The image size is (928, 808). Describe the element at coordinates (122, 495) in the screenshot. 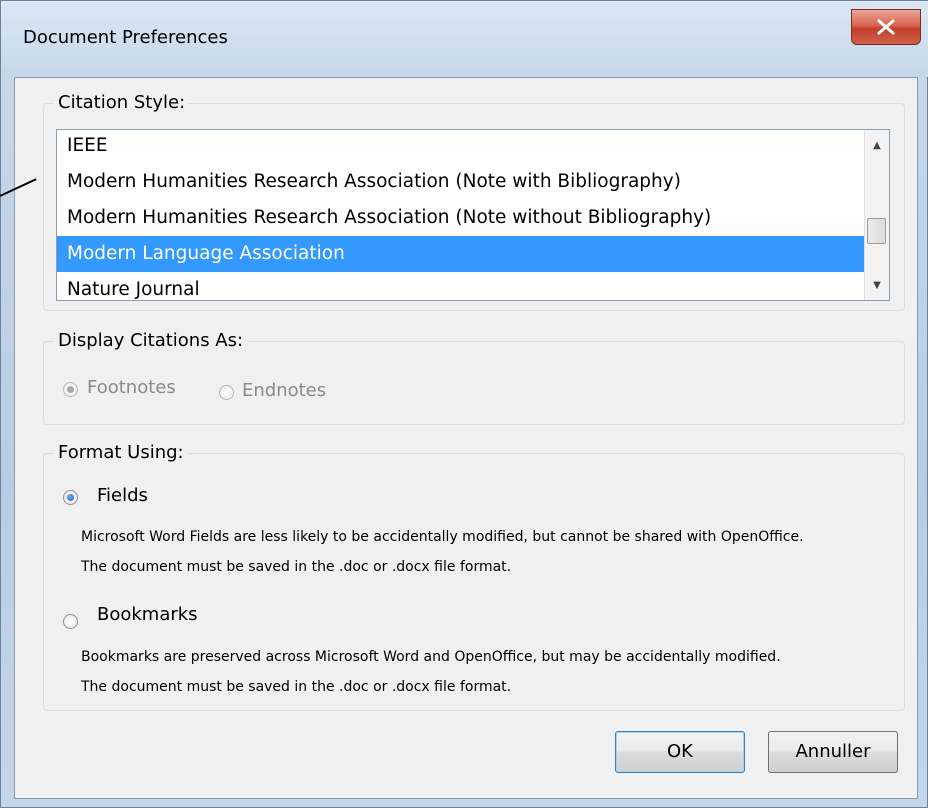

I see `fields-label: Fields` at that location.